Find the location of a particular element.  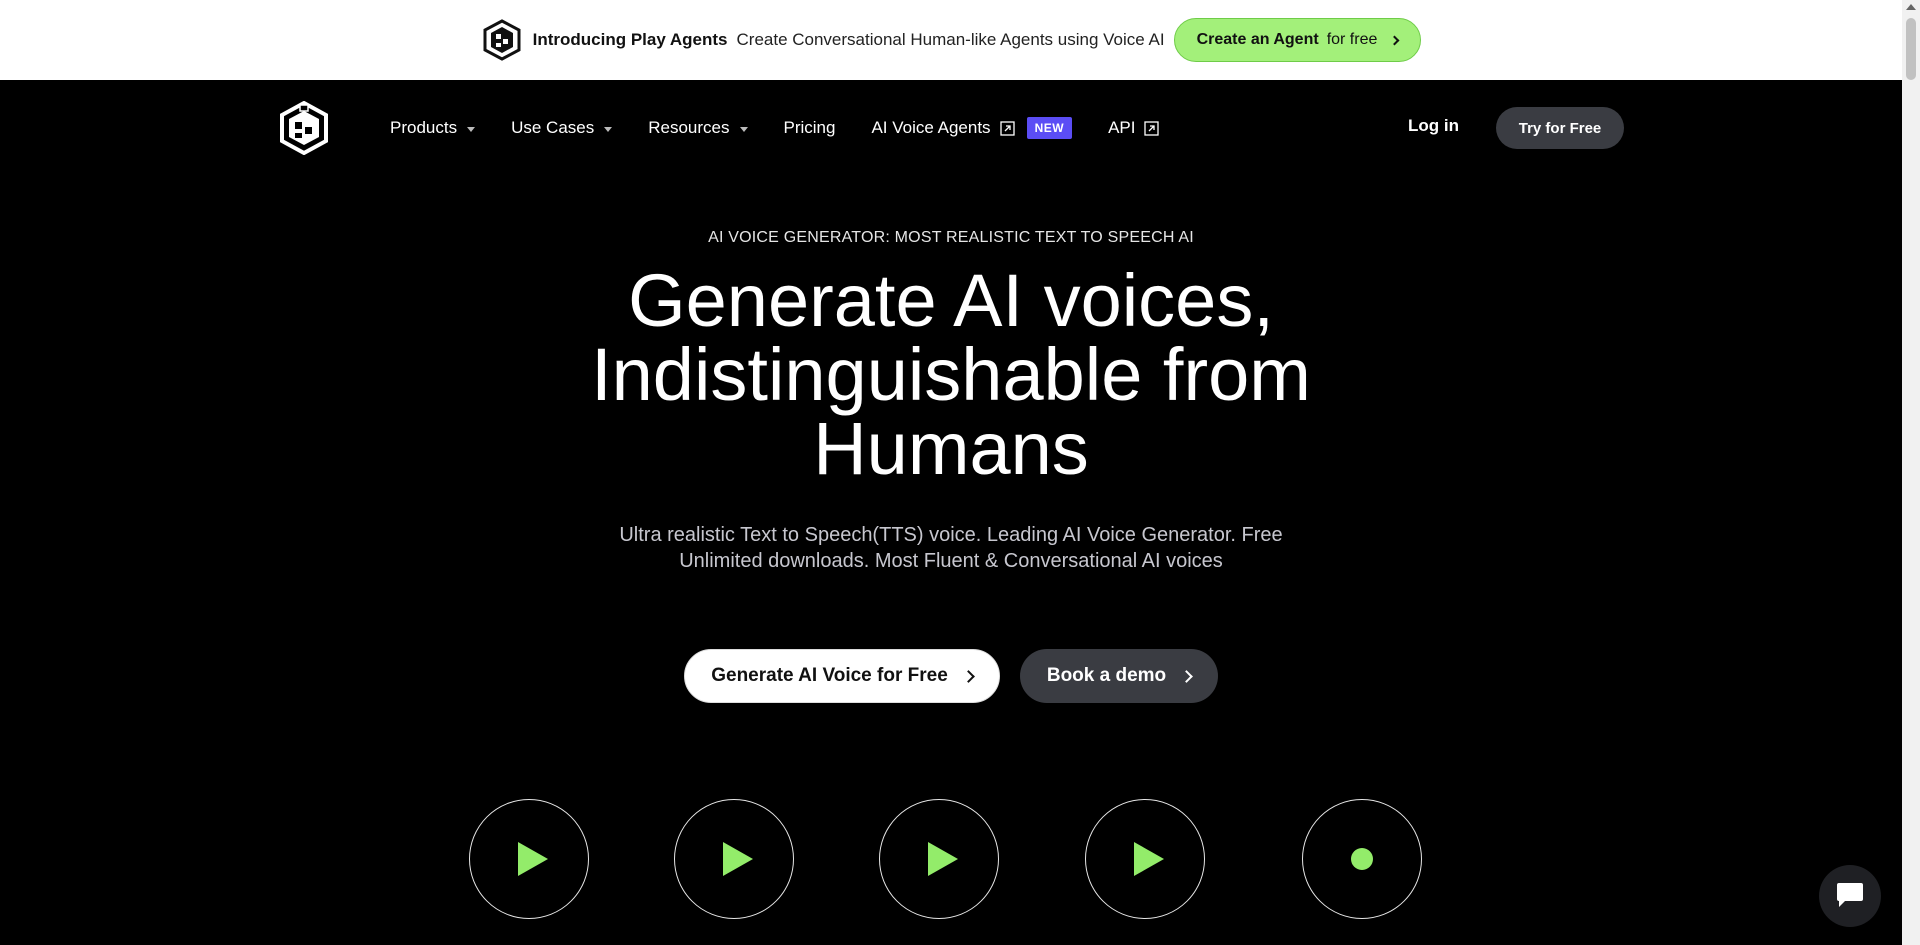

new-badge: NEW is located at coordinates (1049, 128).